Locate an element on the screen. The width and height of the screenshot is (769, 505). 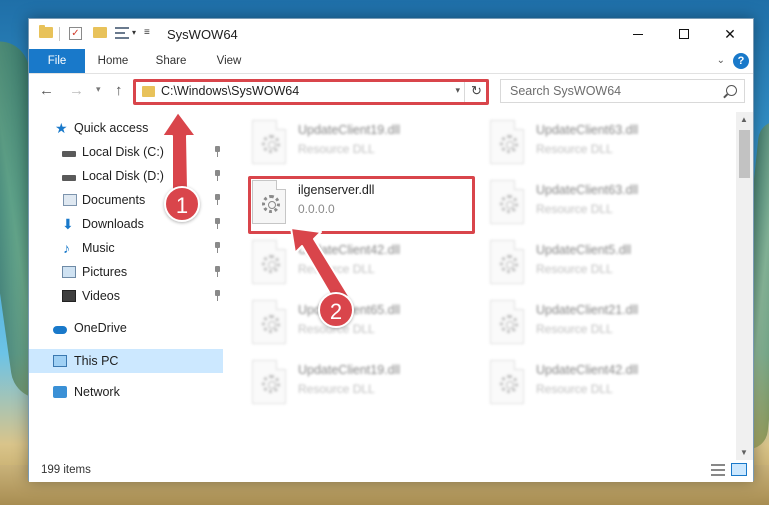
nav-item-onedrive: OneDrive is located at coordinates (126, 328).